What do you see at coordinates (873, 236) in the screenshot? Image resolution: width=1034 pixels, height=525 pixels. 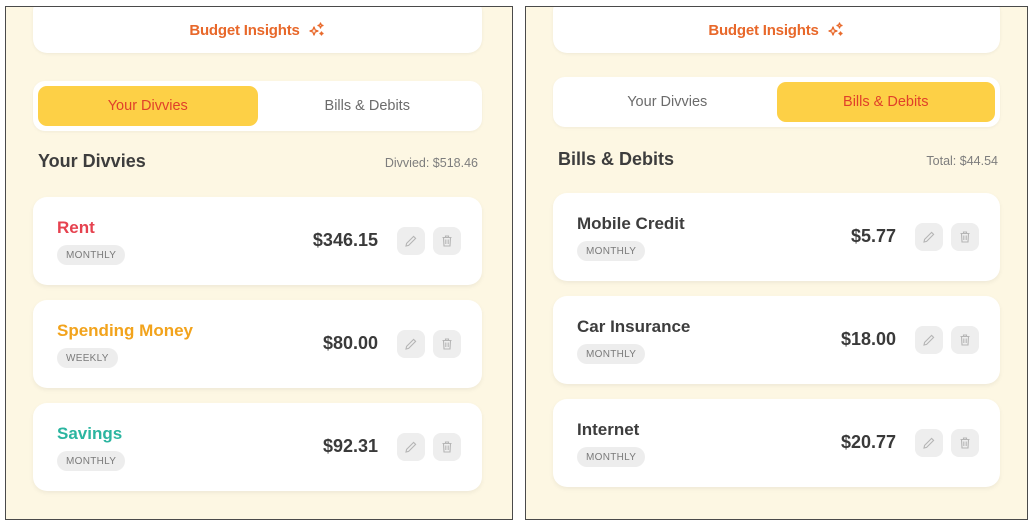 I see `item-amount: $5.77` at bounding box center [873, 236].